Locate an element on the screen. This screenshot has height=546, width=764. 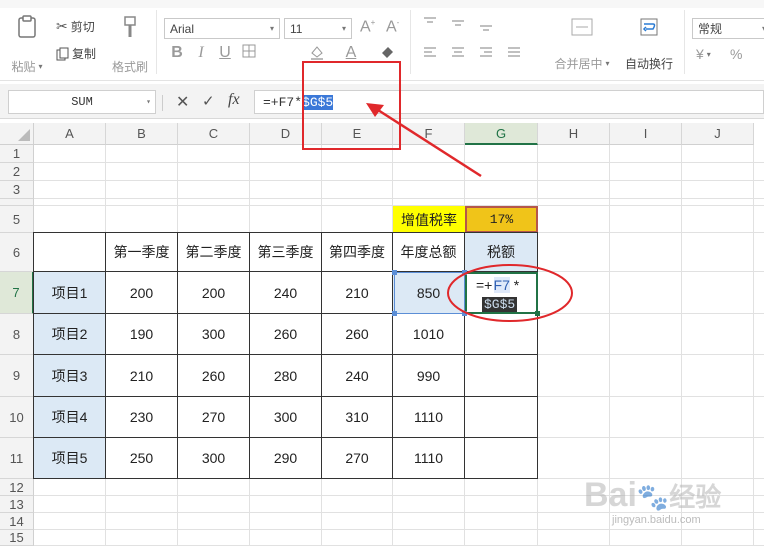
baidu-watermark: Bai🐾经验 is located at coordinates (652, 495).